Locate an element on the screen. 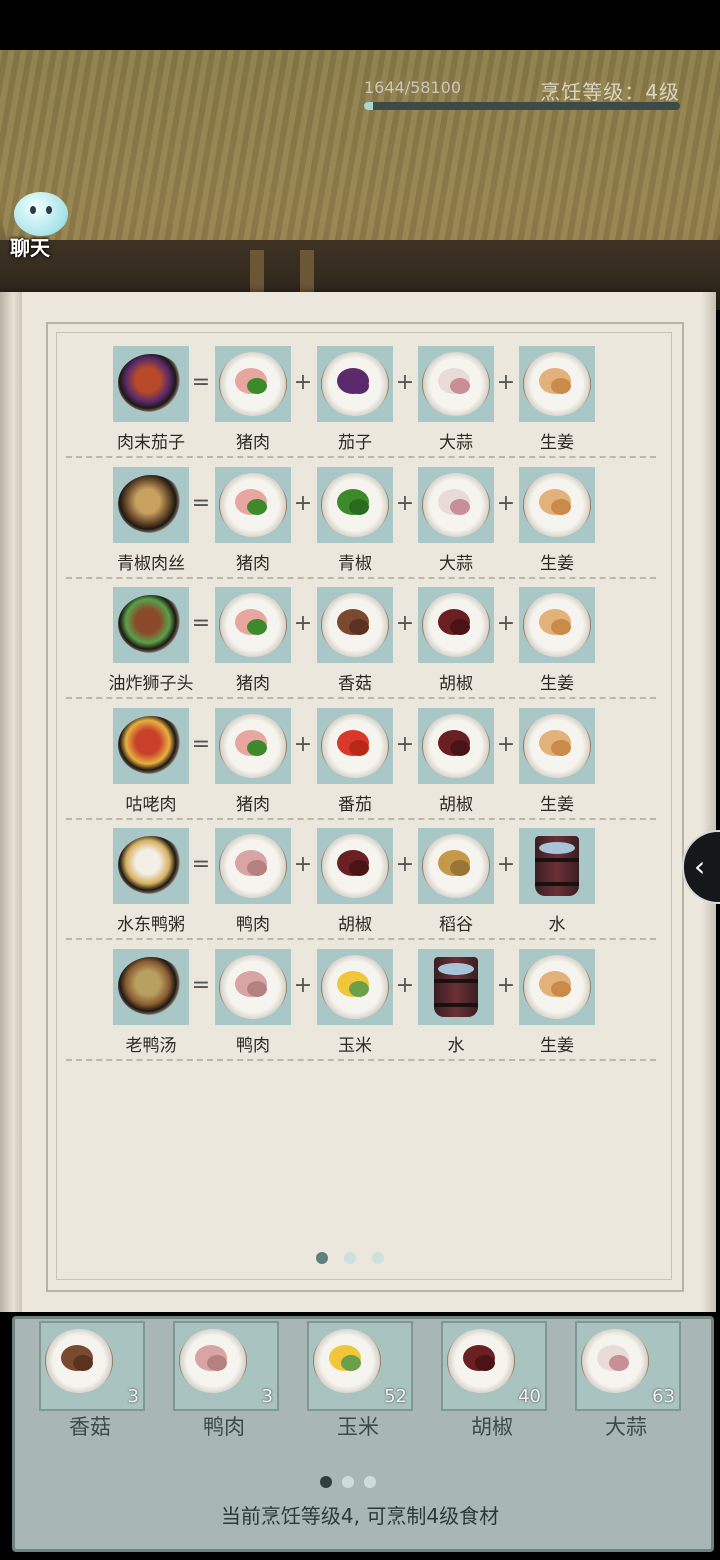  xp-progress-text: 1644/58100 is located at coordinates (413, 87).